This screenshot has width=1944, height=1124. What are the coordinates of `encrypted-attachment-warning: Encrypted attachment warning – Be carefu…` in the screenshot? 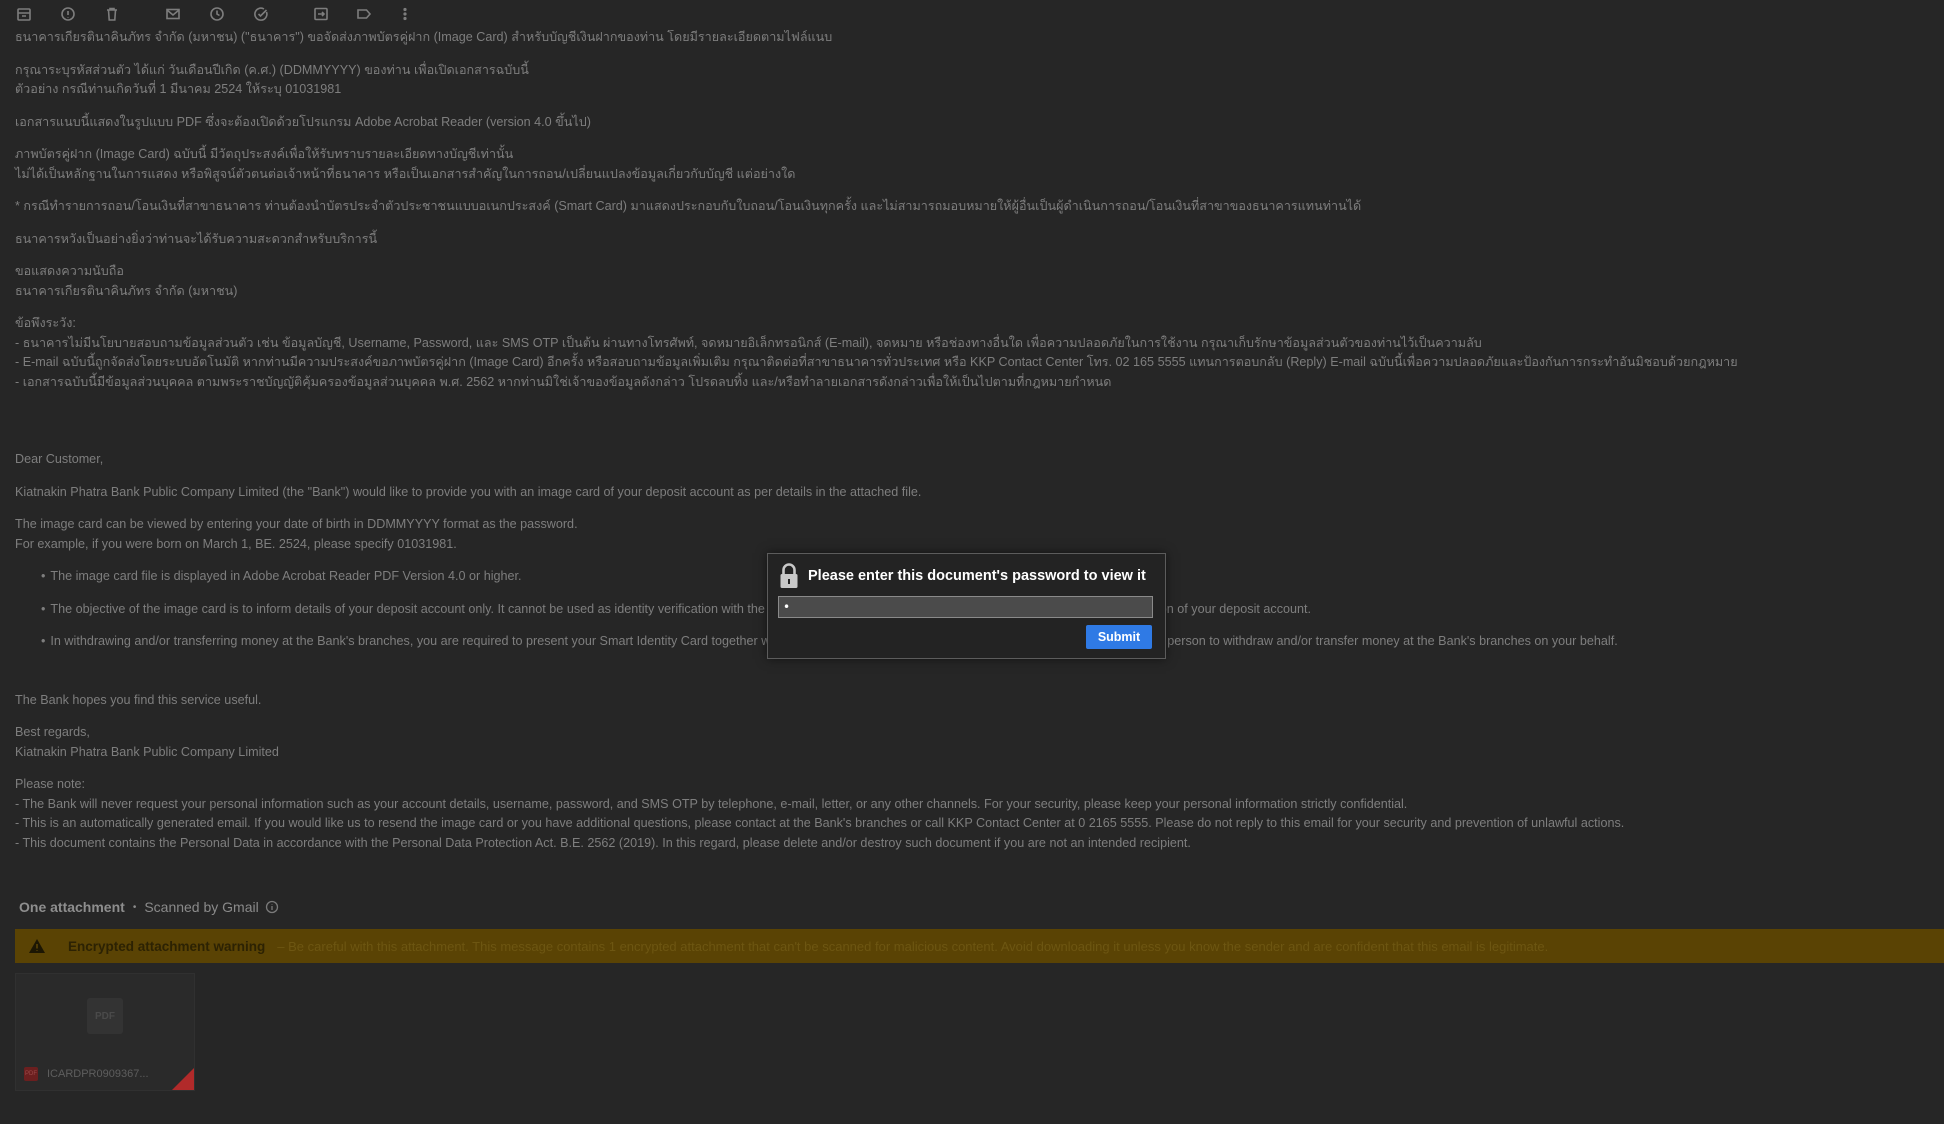 It's located at (979, 946).